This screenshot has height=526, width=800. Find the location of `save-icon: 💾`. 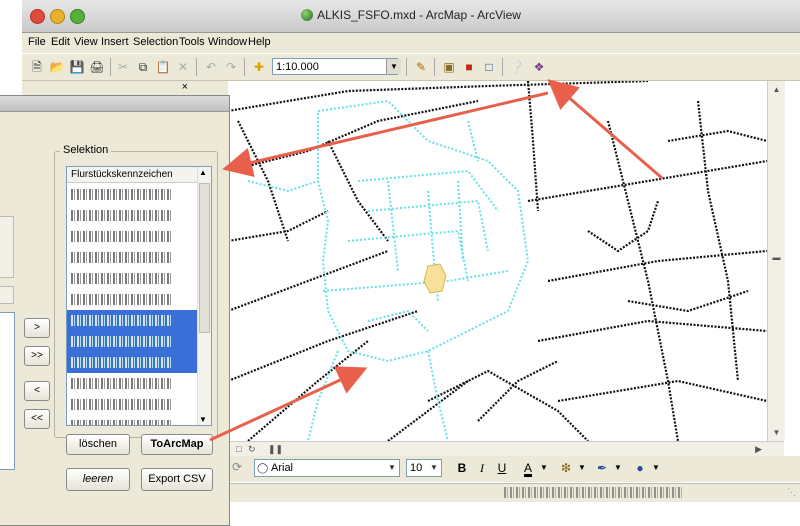

save-icon: 💾 is located at coordinates (77, 67).